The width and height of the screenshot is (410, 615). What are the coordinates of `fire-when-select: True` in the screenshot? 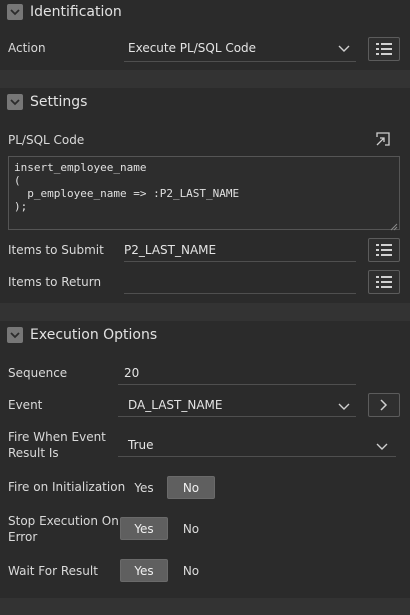 It's located at (141, 445).